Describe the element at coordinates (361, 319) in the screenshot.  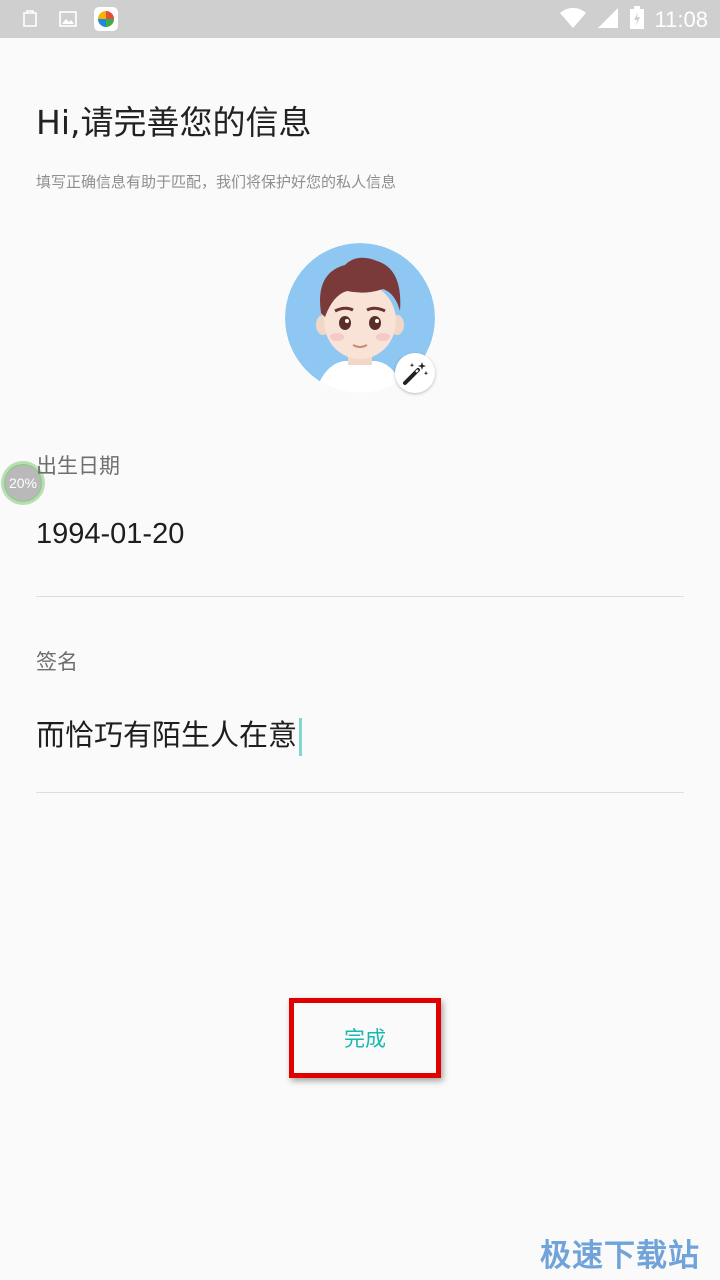
I see `avatar-container` at that location.